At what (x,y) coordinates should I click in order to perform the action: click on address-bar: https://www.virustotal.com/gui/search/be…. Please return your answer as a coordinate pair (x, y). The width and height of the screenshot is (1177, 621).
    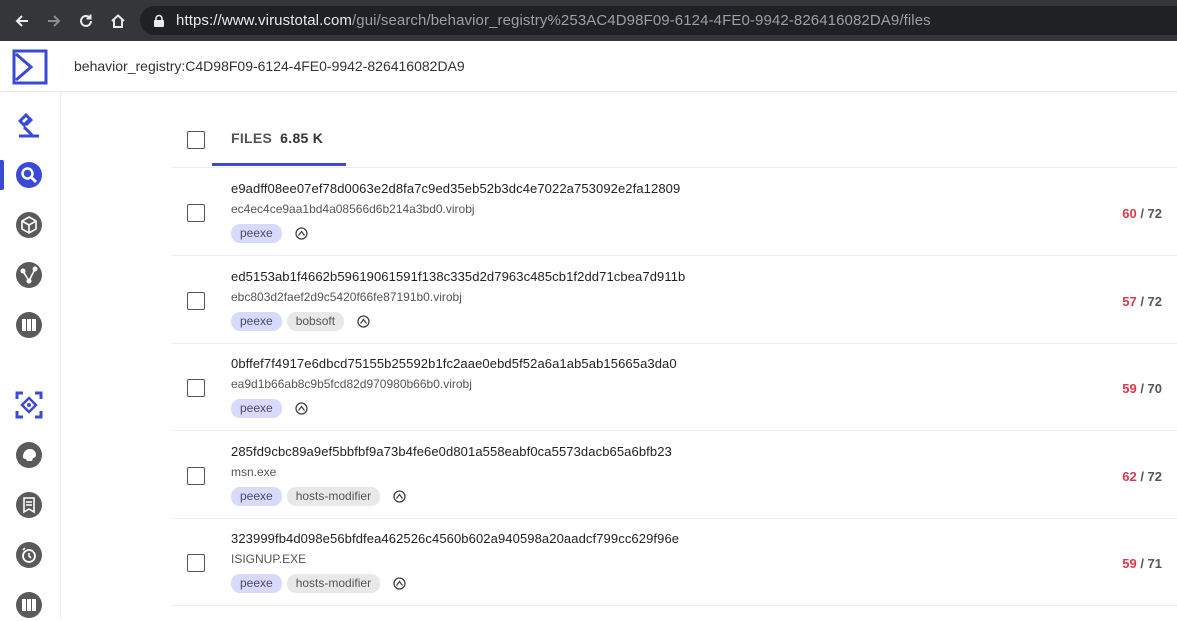
    Looking at the image, I should click on (658, 20).